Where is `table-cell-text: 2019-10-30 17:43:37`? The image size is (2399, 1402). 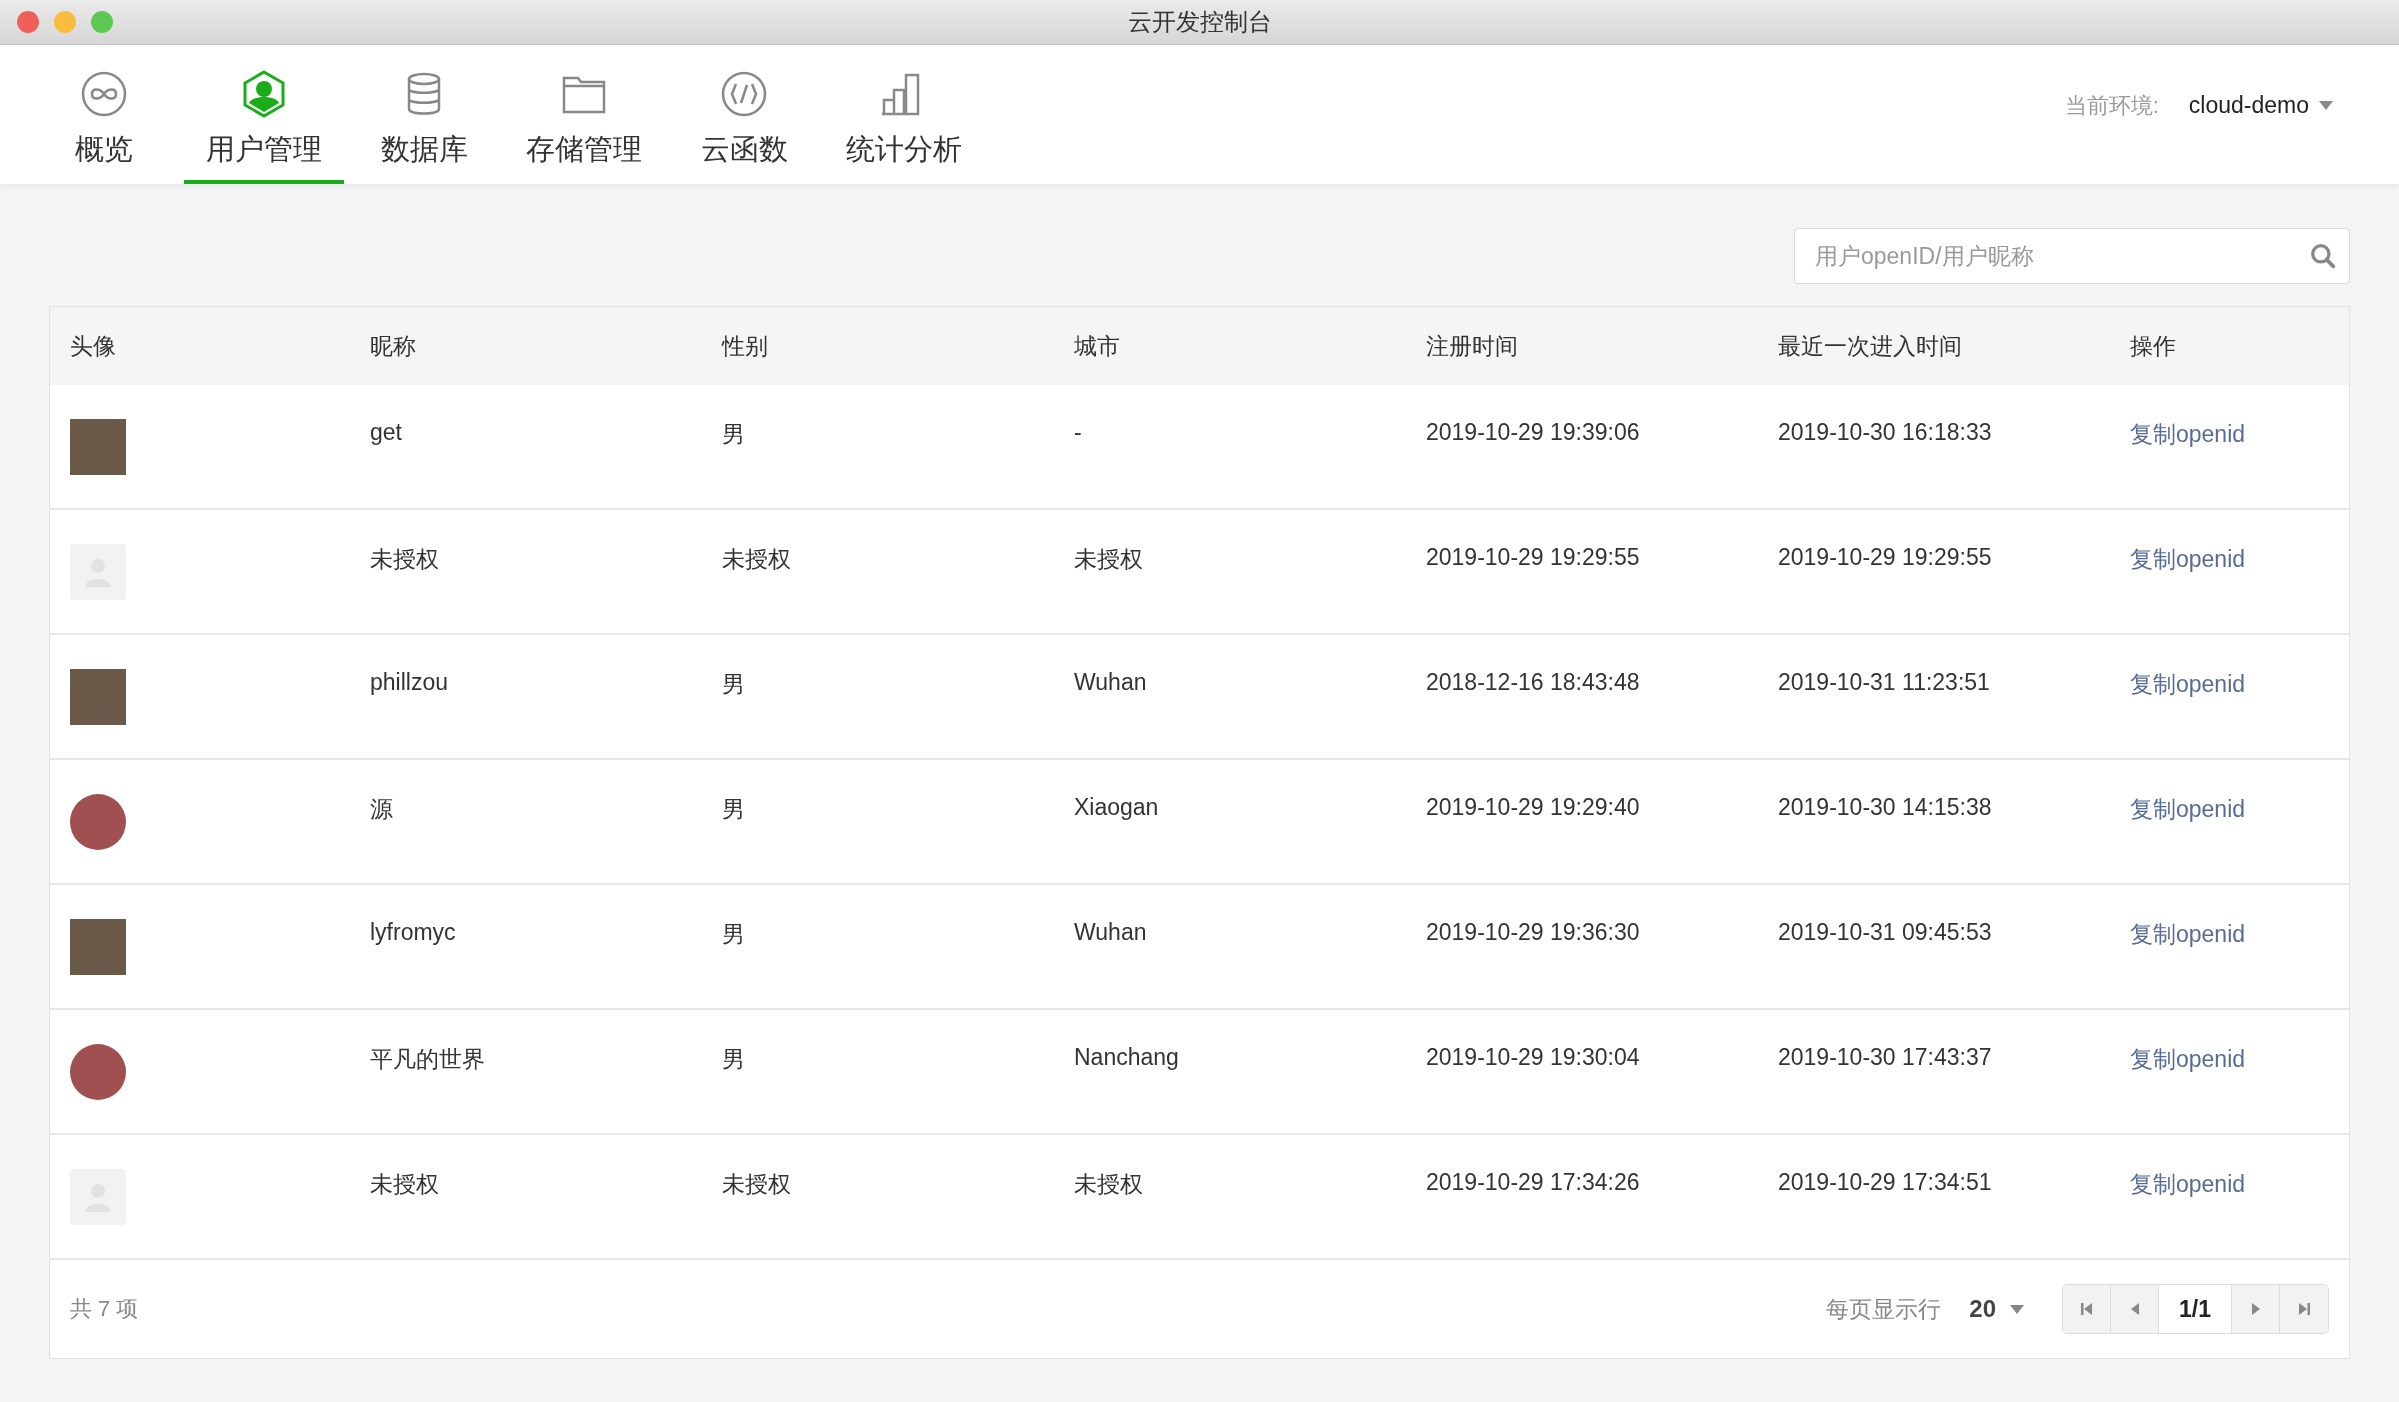 table-cell-text: 2019-10-30 17:43:37 is located at coordinates (1885, 1057).